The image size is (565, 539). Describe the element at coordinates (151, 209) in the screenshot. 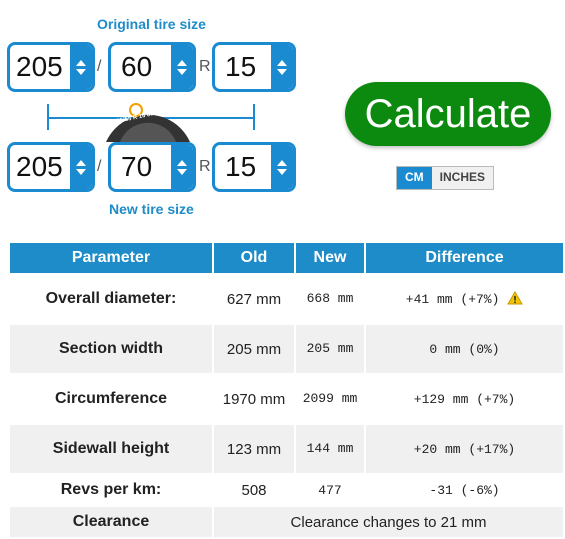

I see `new-tire-size-label: New tire size` at that location.